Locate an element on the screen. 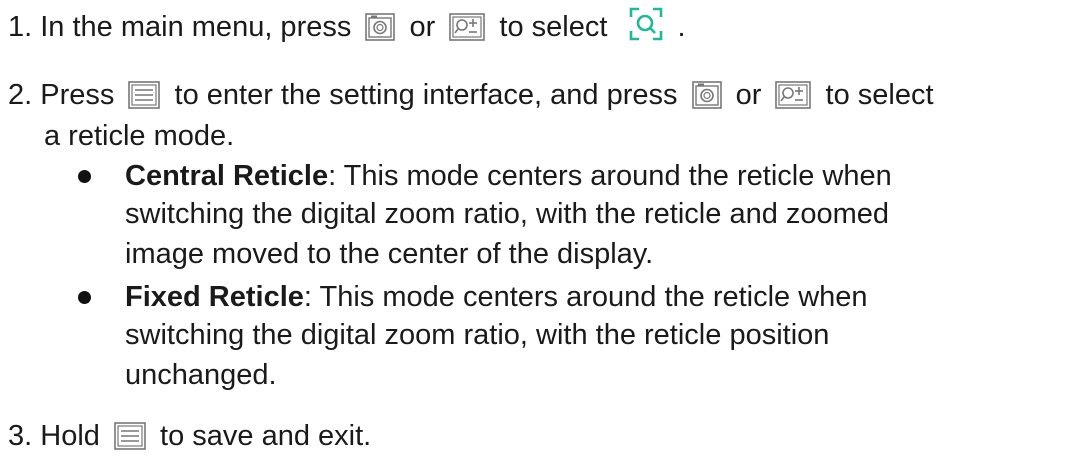 Image resolution: width=1077 pixels, height=467 pixels. step-1-text-a: In the main menu, press is located at coordinates (196, 27).